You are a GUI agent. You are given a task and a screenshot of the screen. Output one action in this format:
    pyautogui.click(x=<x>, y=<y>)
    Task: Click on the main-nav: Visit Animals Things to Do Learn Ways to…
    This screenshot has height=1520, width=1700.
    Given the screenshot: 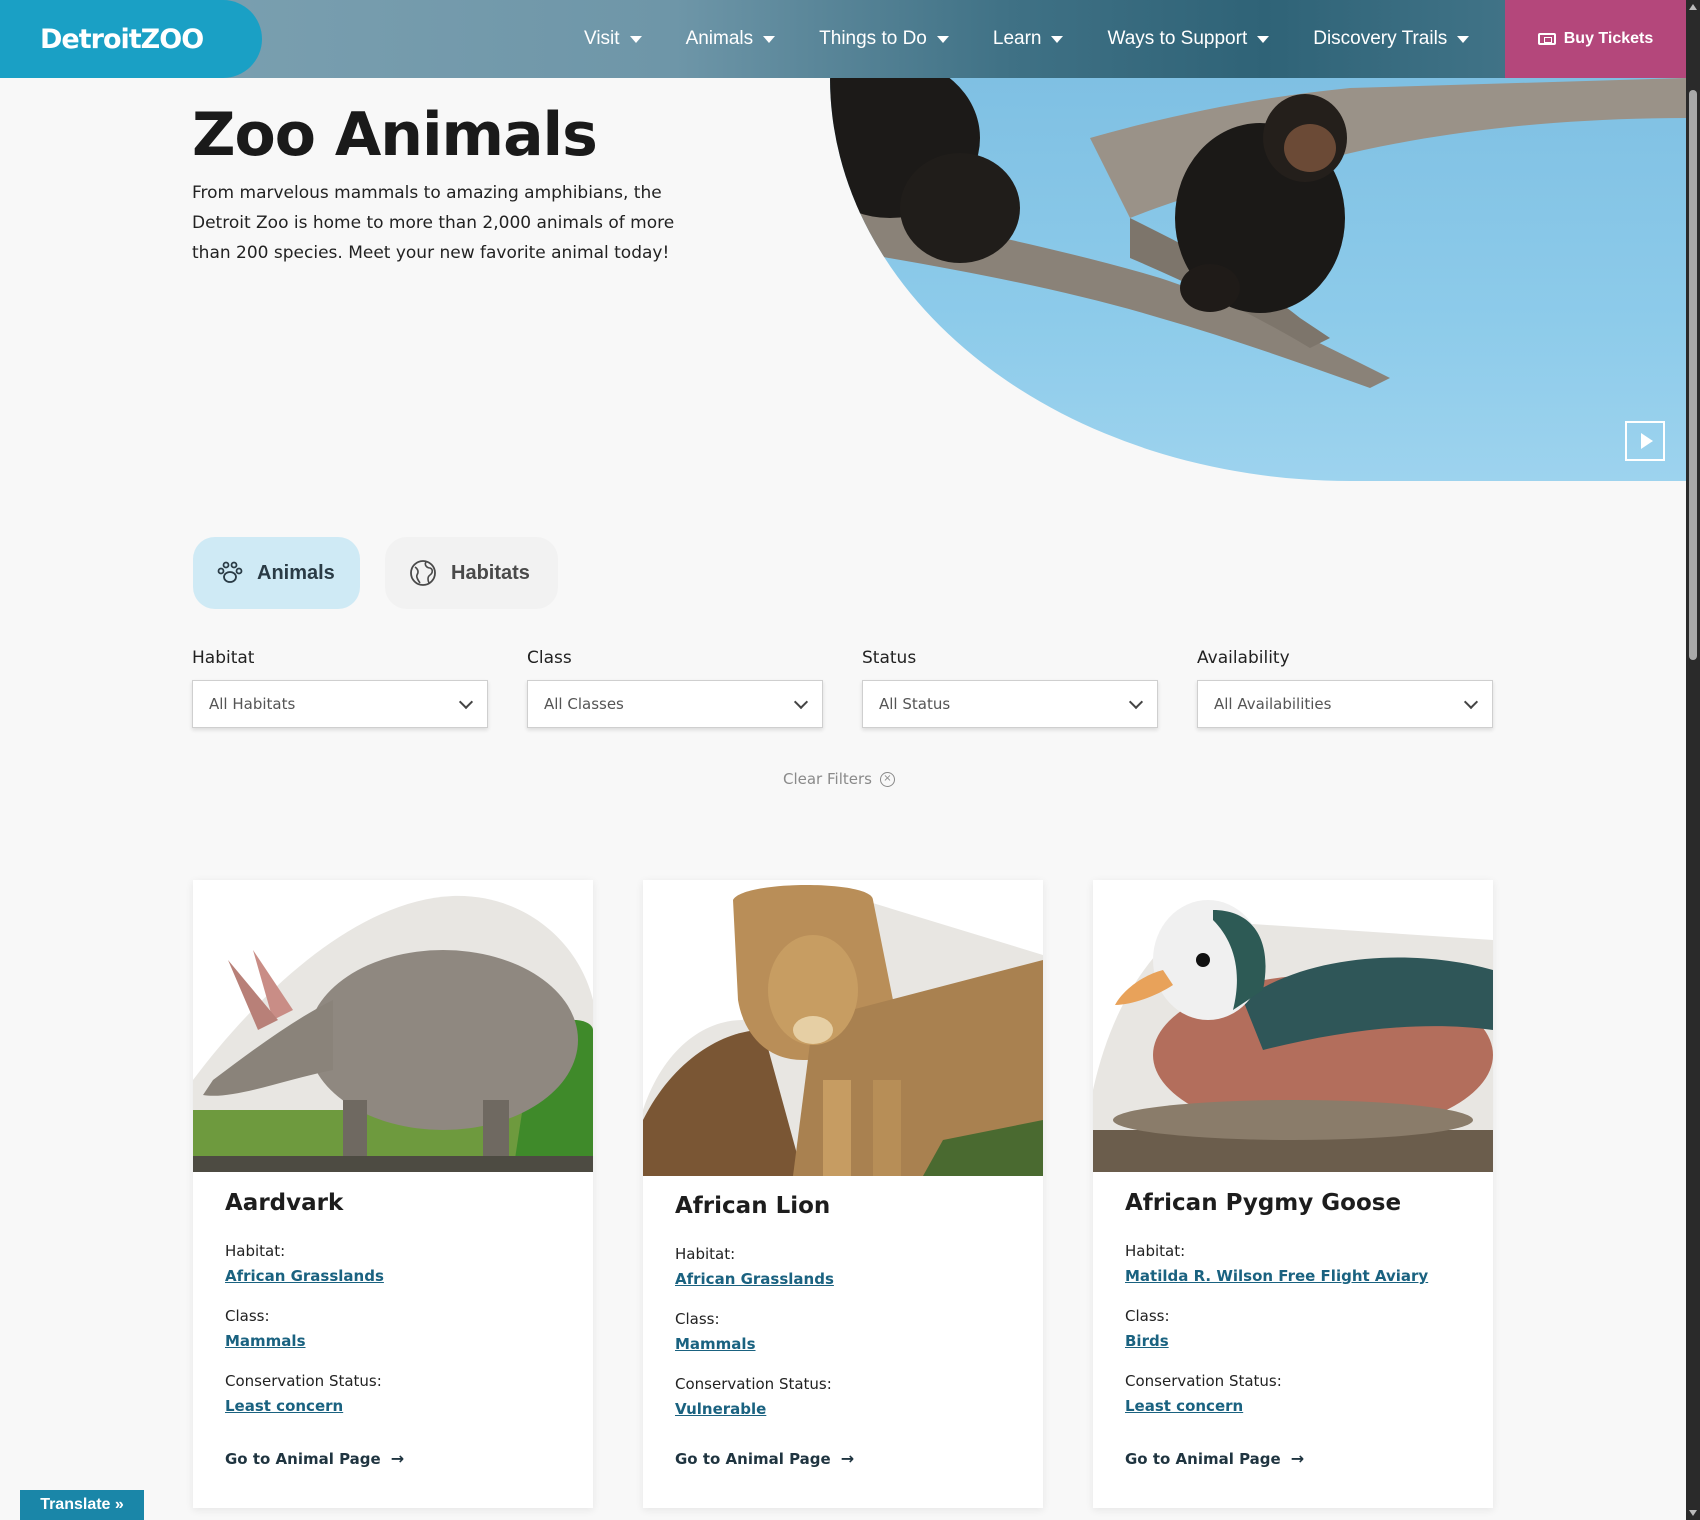 What is the action you would take?
    pyautogui.click(x=1027, y=39)
    